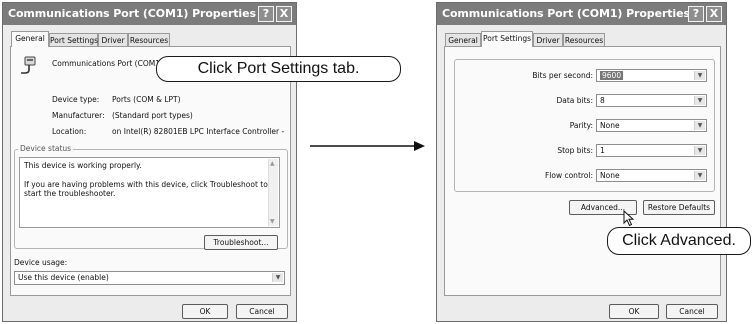 This screenshot has height=324, width=753. I want to click on bits-per-second-select: 9600 ▼, so click(651, 75).